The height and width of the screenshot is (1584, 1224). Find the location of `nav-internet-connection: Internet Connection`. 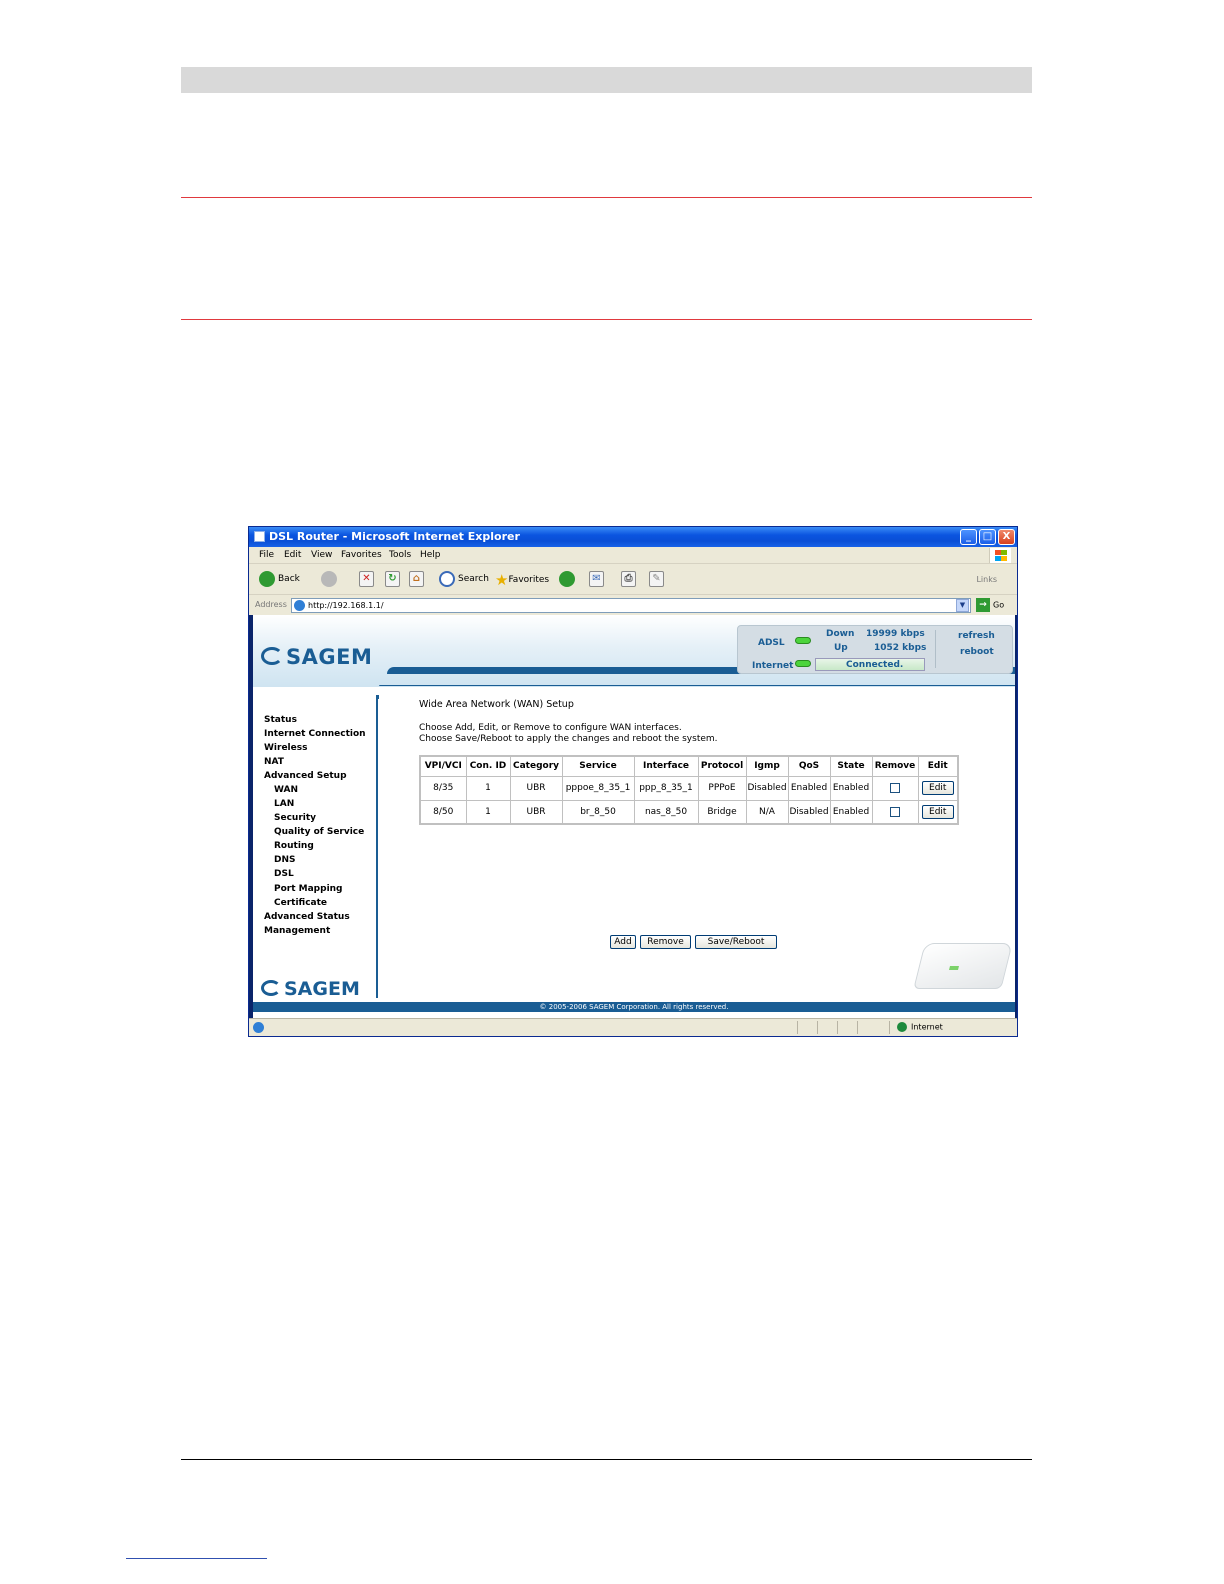

nav-internet-connection: Internet Connection is located at coordinates (315, 734).